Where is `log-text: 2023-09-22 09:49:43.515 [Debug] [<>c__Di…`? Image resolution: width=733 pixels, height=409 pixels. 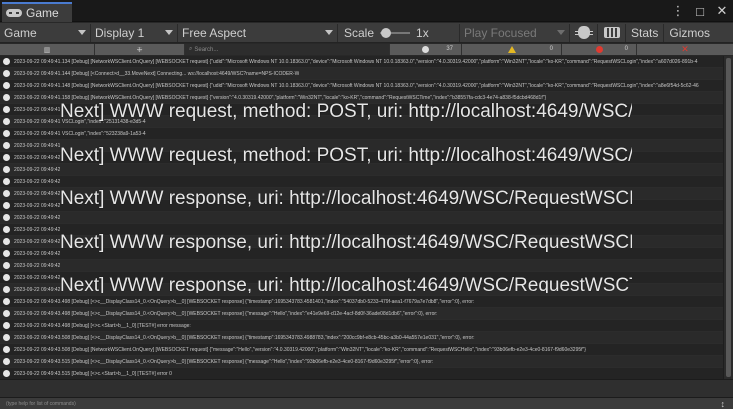
log-text: 2023-09-22 09:49:43.515 [Debug] [<>c__Di… is located at coordinates (224, 361).